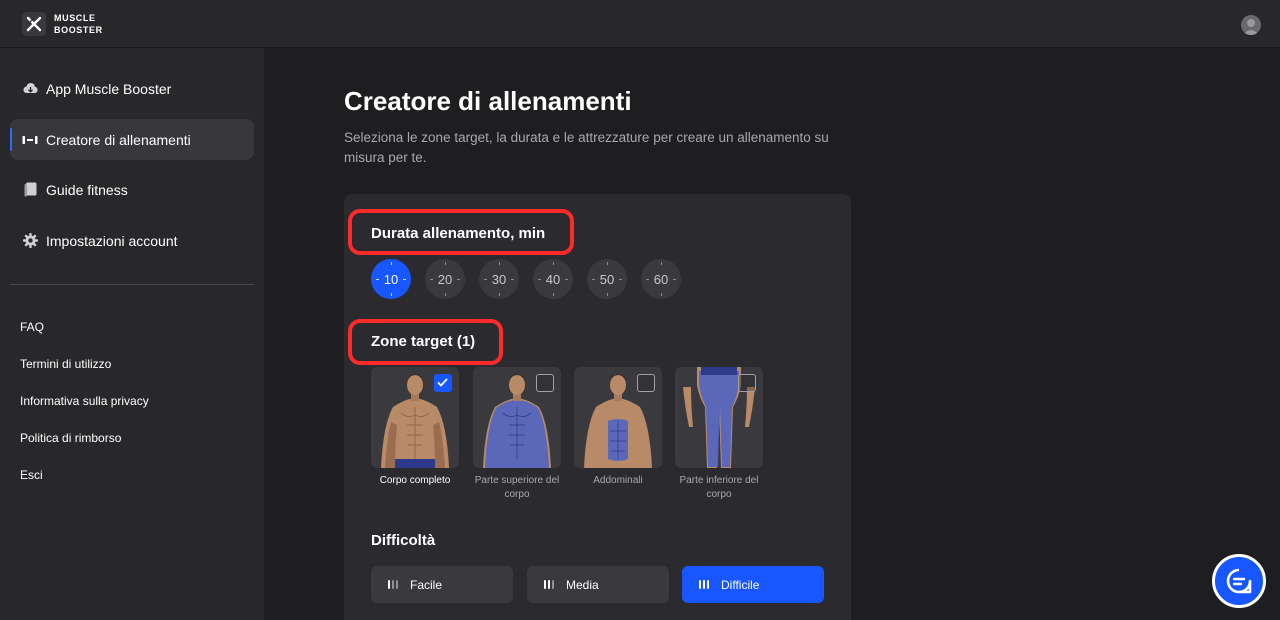 This screenshot has height=620, width=1280. I want to click on duration-value: 10, so click(391, 279).